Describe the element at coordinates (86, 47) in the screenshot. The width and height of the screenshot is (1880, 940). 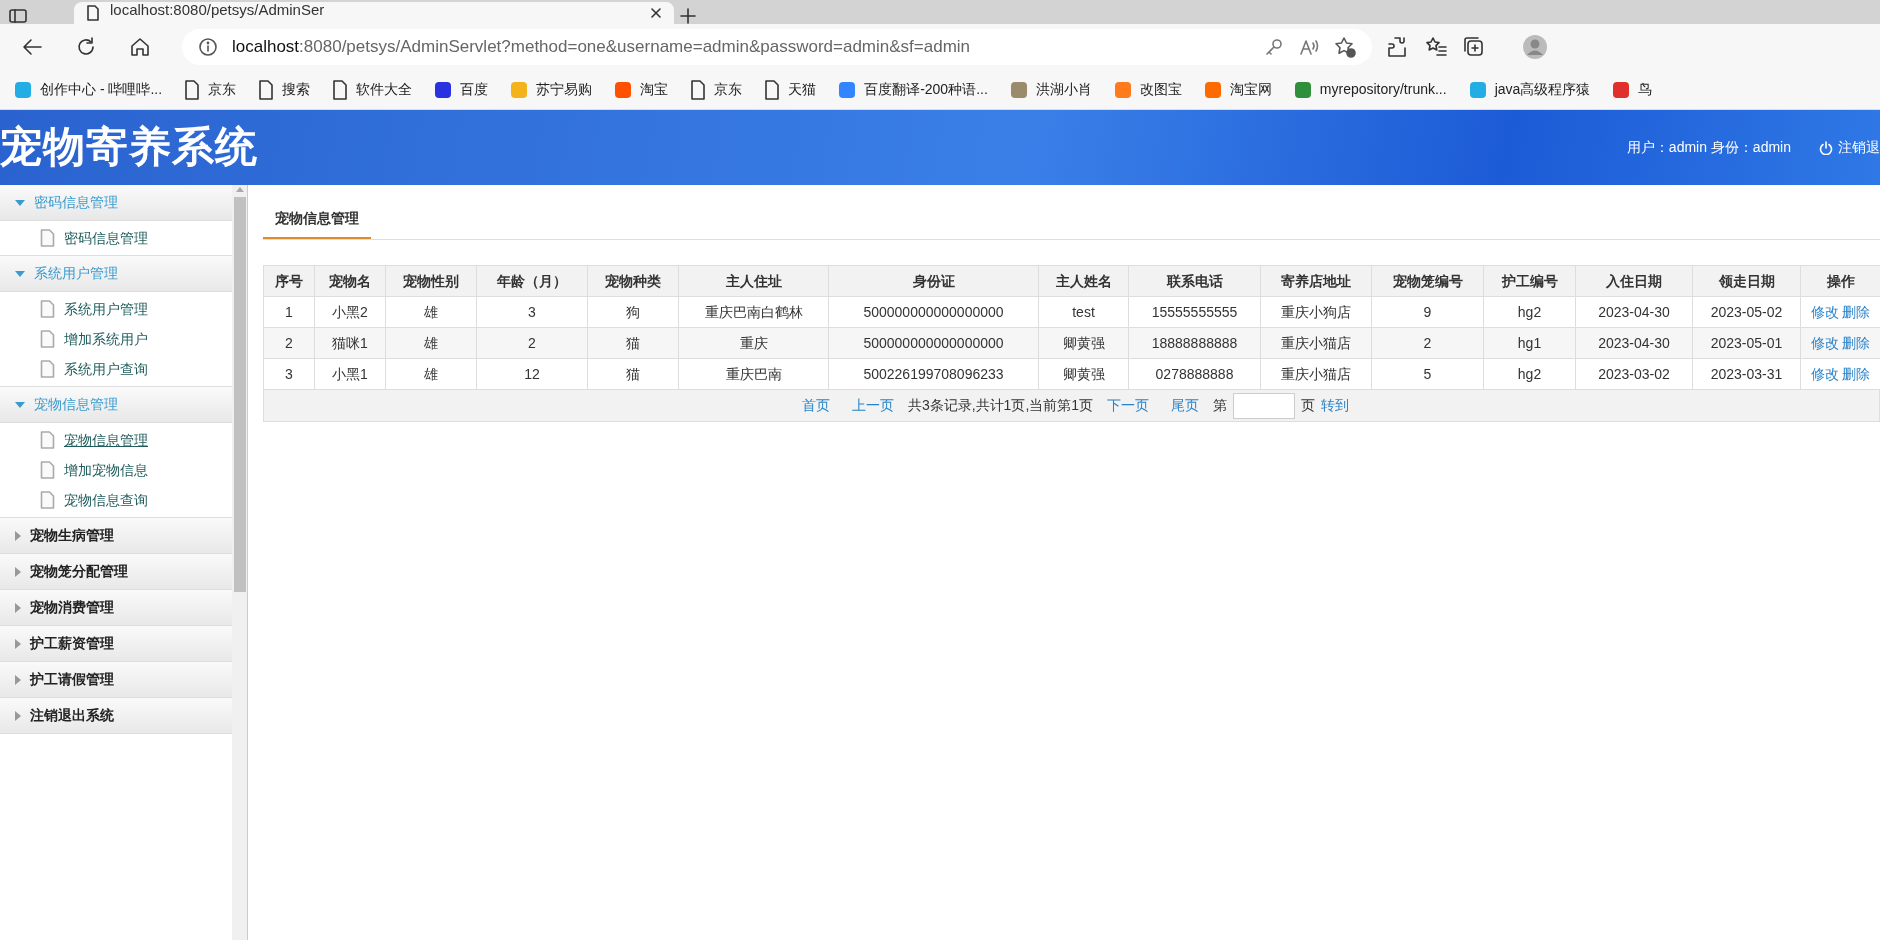
I see `reload-icon` at that location.